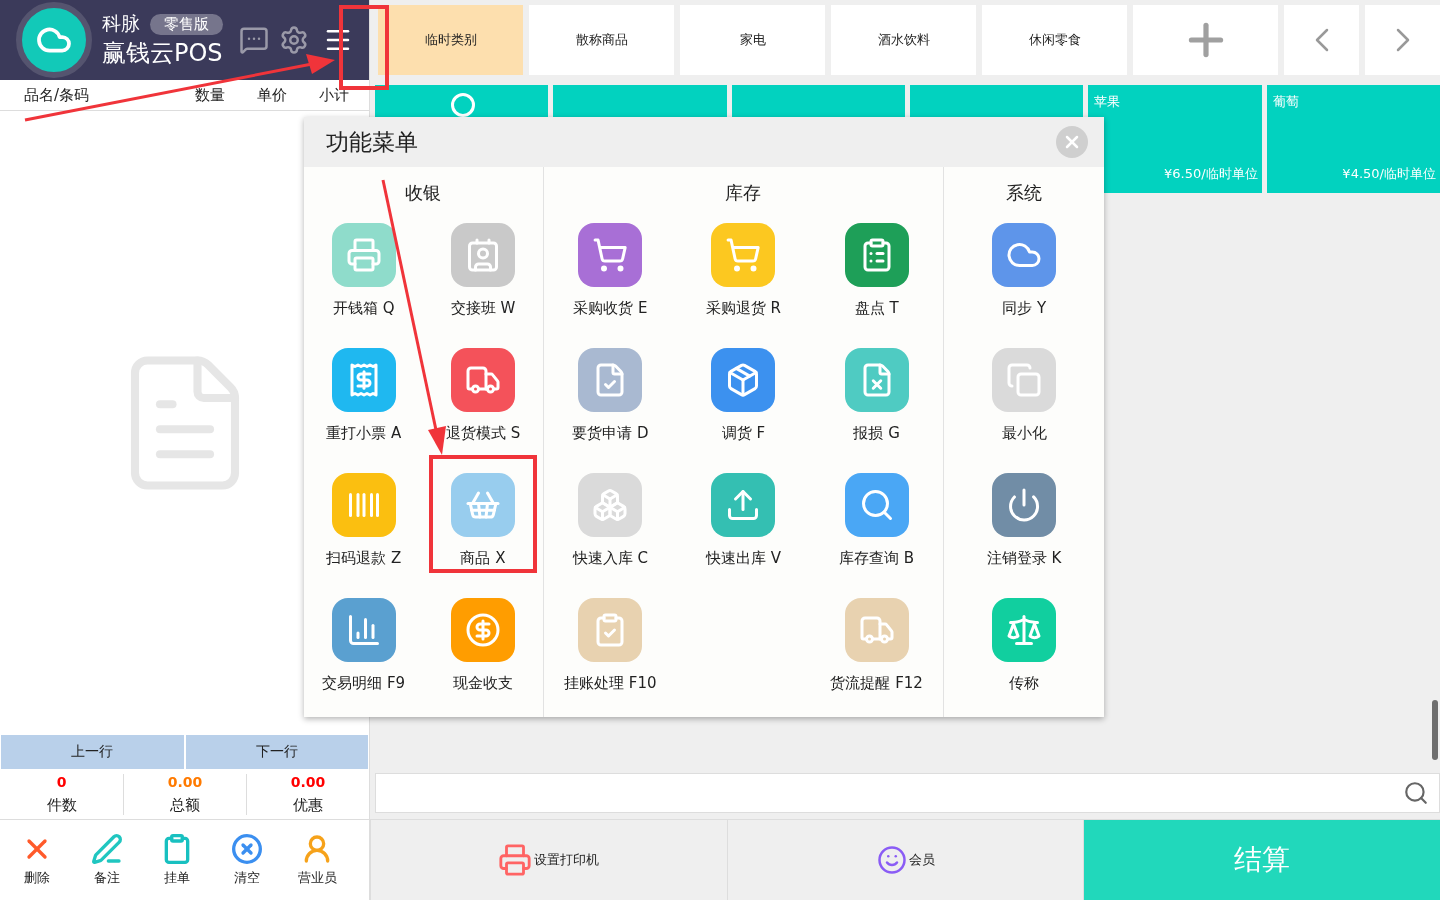 The width and height of the screenshot is (1440, 900). What do you see at coordinates (1072, 142) in the screenshot?
I see `close-button` at bounding box center [1072, 142].